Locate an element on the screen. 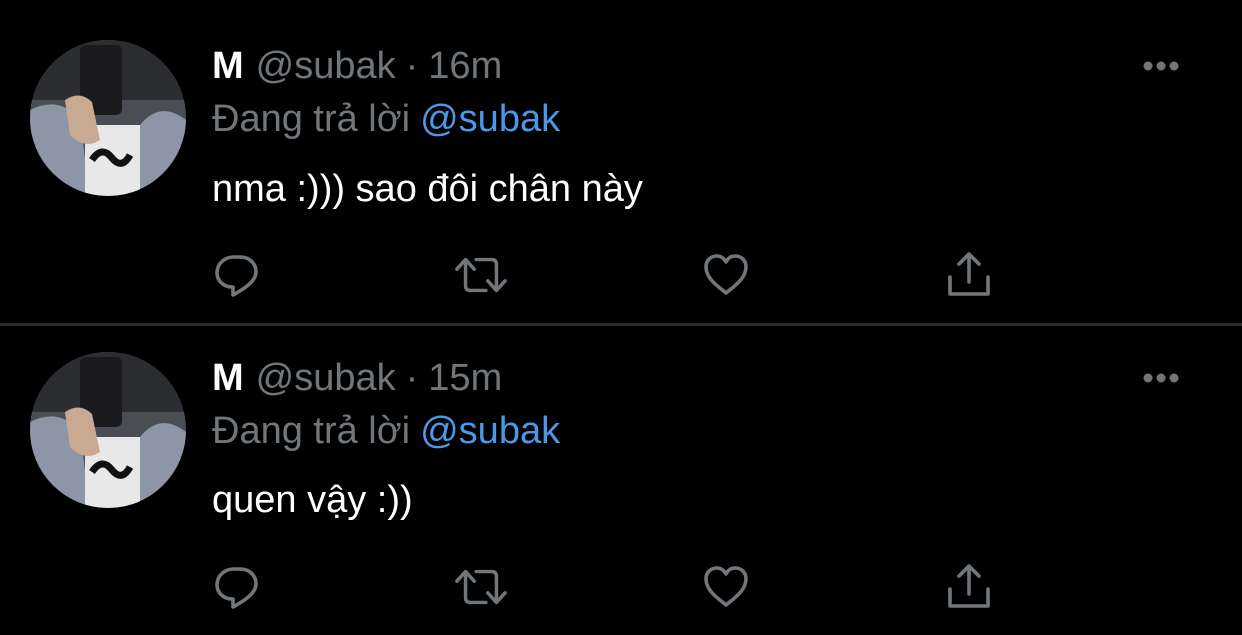 Image resolution: width=1242 pixels, height=635 pixels. tweet-header: M @subak · 16m is located at coordinates (357, 66).